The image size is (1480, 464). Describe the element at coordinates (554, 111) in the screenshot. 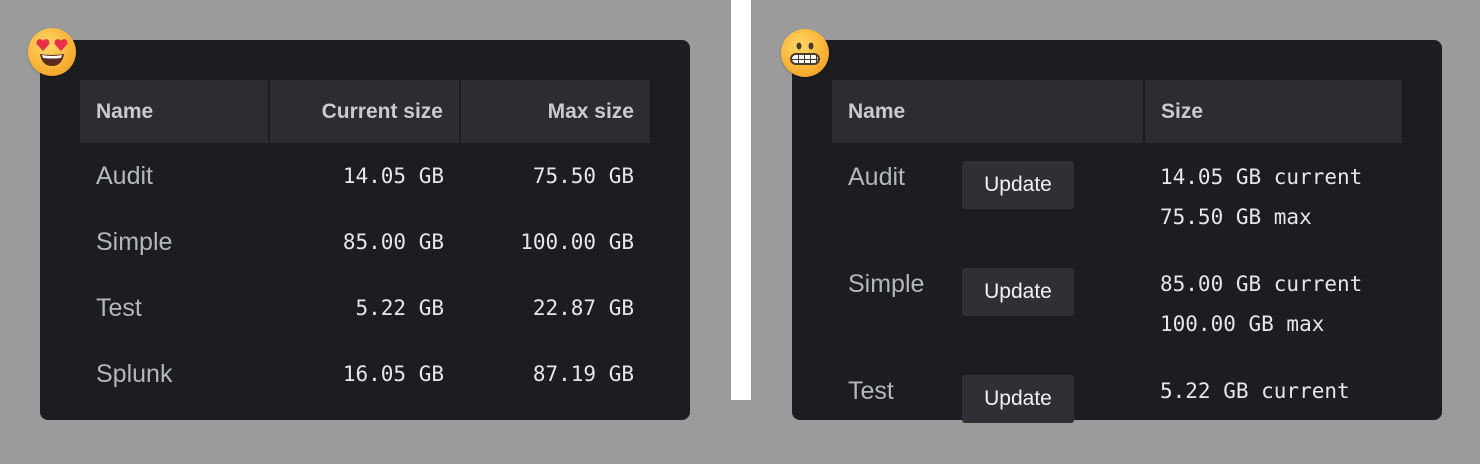

I see `column-header-max-size: Max size` at that location.